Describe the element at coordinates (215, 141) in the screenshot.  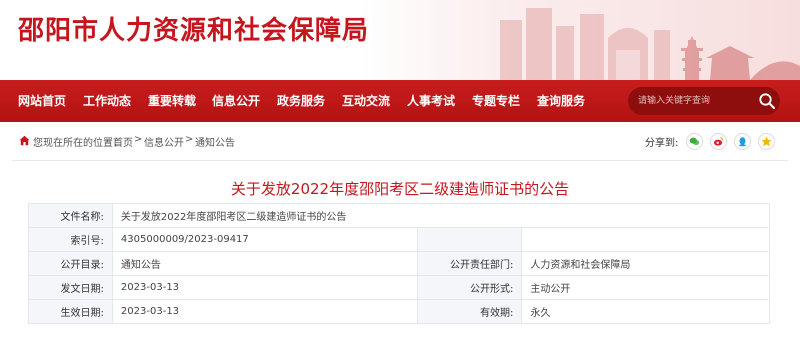
I see `breadcrumb-notices: 通知公告` at that location.